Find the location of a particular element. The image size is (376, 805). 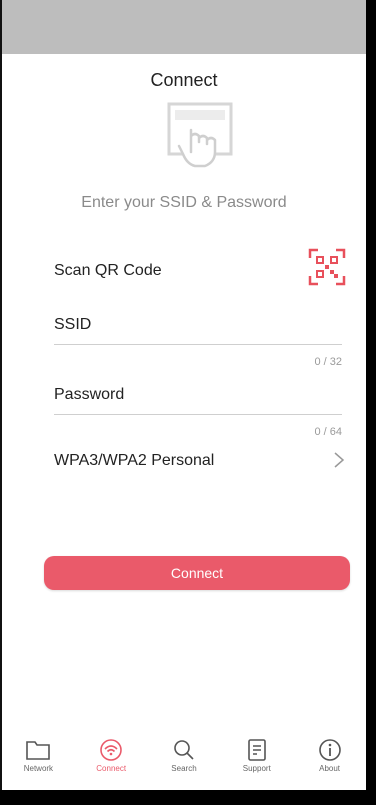

info-icon is located at coordinates (329, 750).